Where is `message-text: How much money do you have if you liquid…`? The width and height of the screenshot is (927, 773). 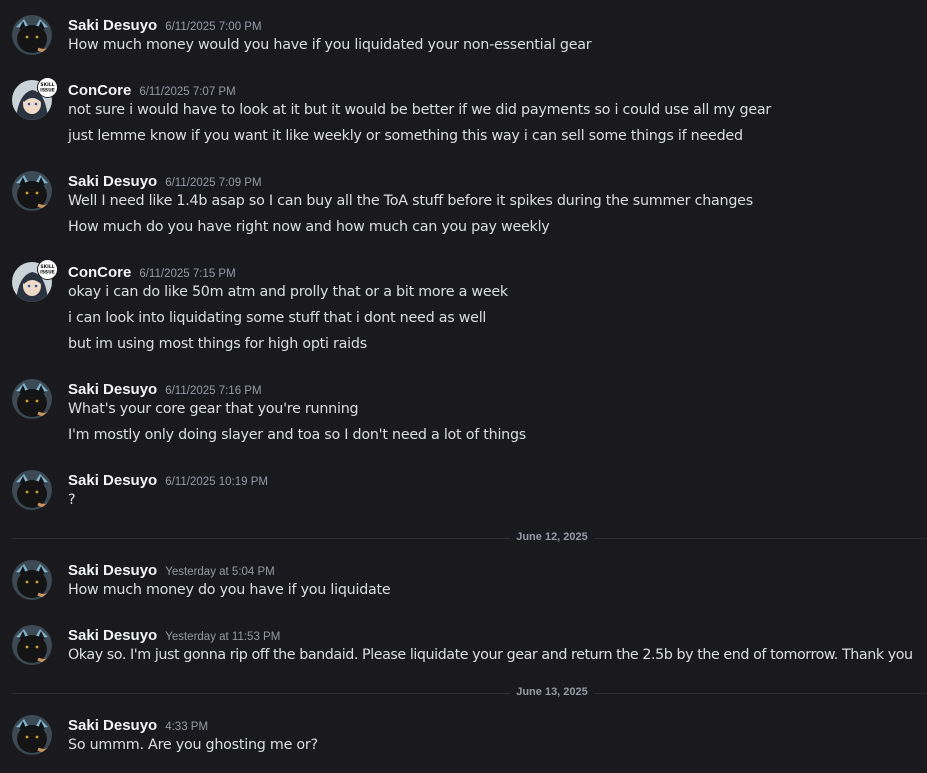
message-text: How much money do you have if you liquid… is located at coordinates (229, 590).